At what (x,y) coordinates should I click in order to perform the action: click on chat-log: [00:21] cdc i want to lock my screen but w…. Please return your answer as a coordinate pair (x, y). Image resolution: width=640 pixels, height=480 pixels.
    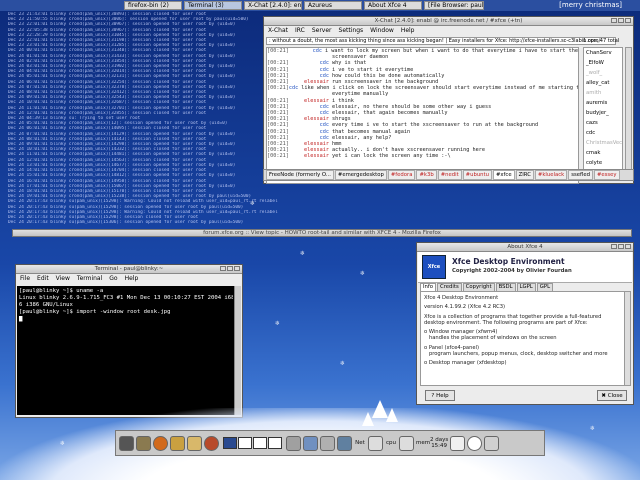
    Looking at the image, I should click on (422, 111).